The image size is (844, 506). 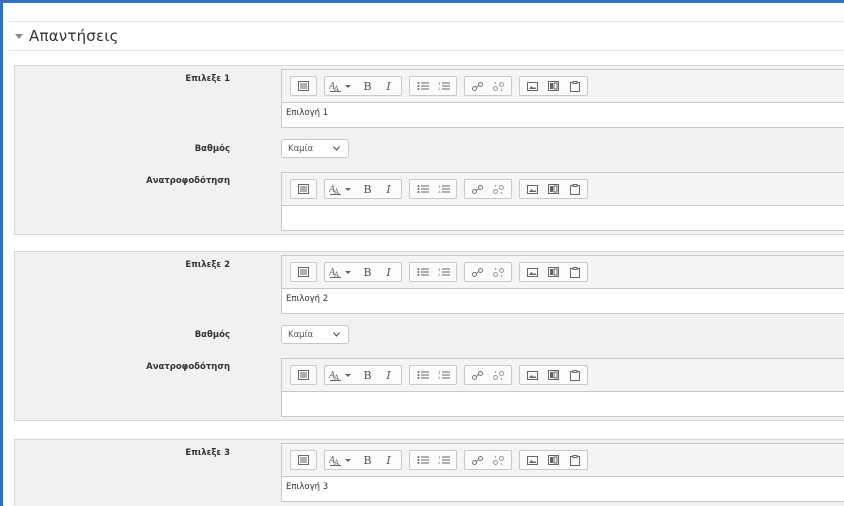 What do you see at coordinates (563, 488) in the screenshot?
I see `answer-textarea: Επιλογή 3` at bounding box center [563, 488].